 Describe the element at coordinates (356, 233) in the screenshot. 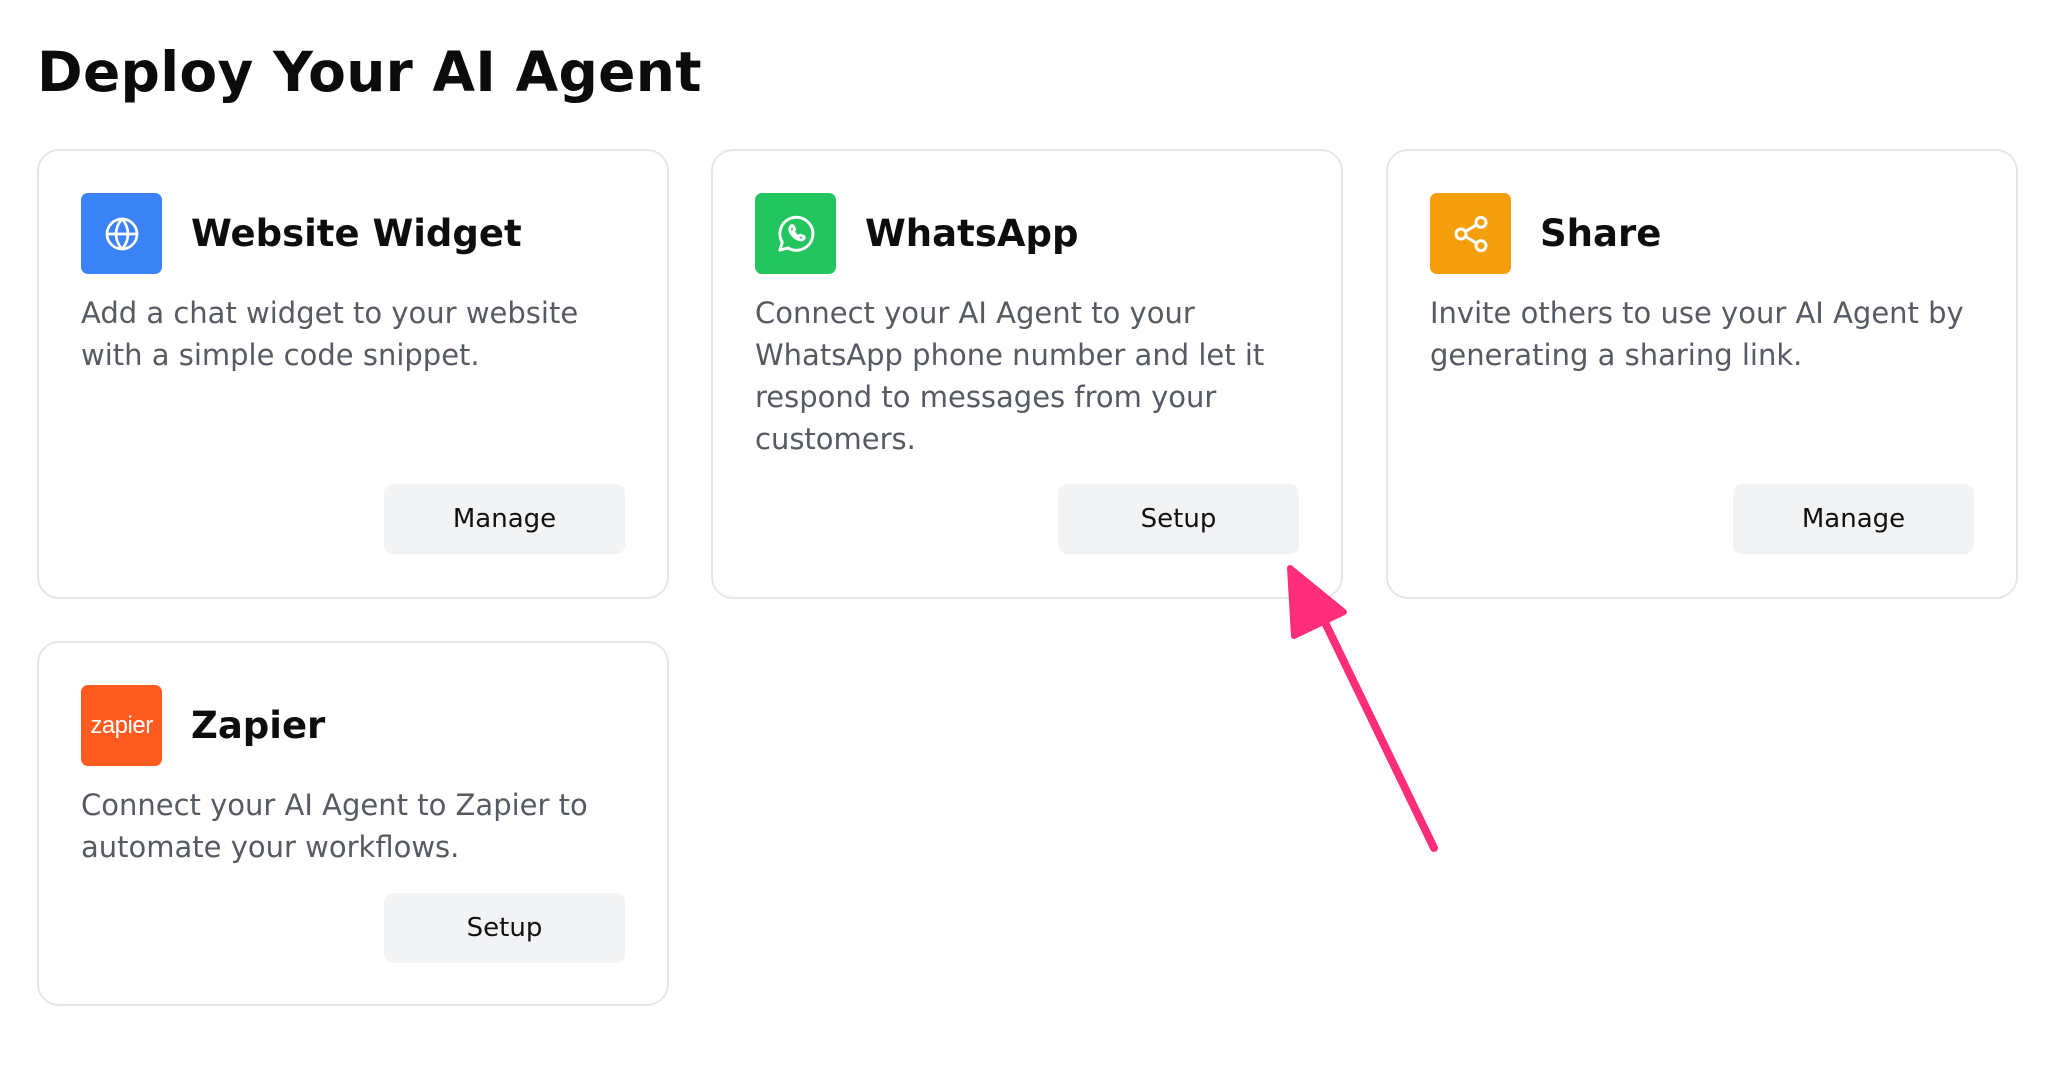

I see `card-title: Website Widget` at that location.